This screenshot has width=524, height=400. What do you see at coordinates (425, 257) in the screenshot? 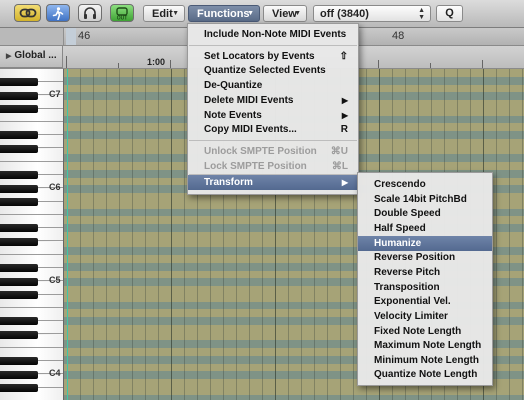
I see `transform-menu-item: Reverse Position` at bounding box center [425, 257].